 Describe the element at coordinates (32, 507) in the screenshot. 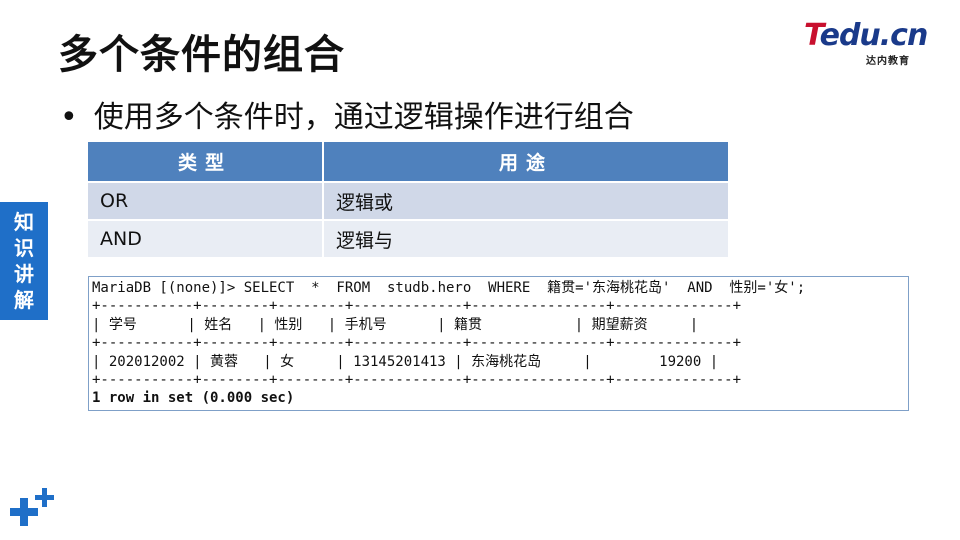

I see `plus-logo-icon` at that location.